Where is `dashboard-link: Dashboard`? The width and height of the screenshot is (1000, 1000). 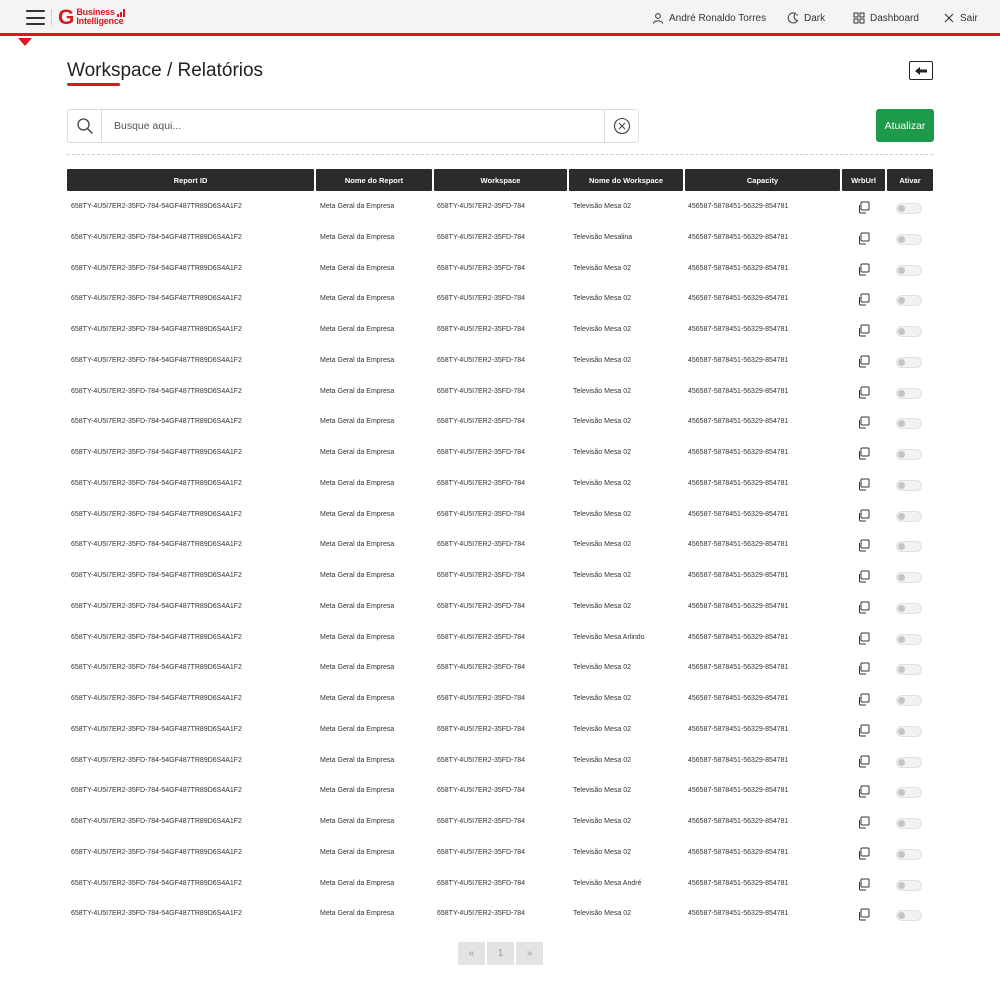
dashboard-link: Dashboard is located at coordinates (886, 18).